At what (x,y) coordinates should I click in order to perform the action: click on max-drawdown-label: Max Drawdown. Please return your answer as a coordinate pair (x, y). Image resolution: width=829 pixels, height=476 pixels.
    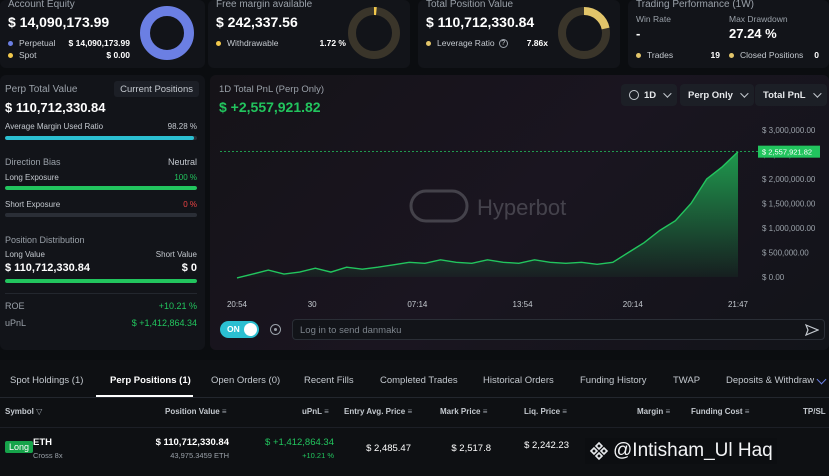
    Looking at the image, I should click on (758, 19).